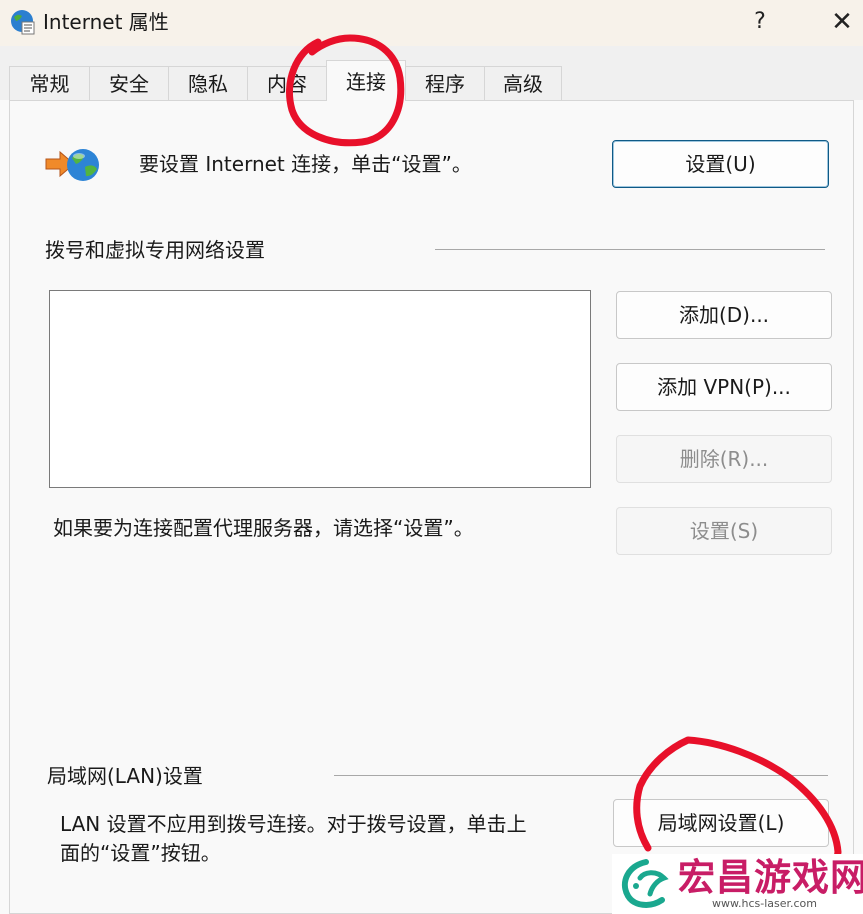 The width and height of the screenshot is (863, 914). What do you see at coordinates (581, 775) in the screenshot?
I see `lan-separator` at bounding box center [581, 775].